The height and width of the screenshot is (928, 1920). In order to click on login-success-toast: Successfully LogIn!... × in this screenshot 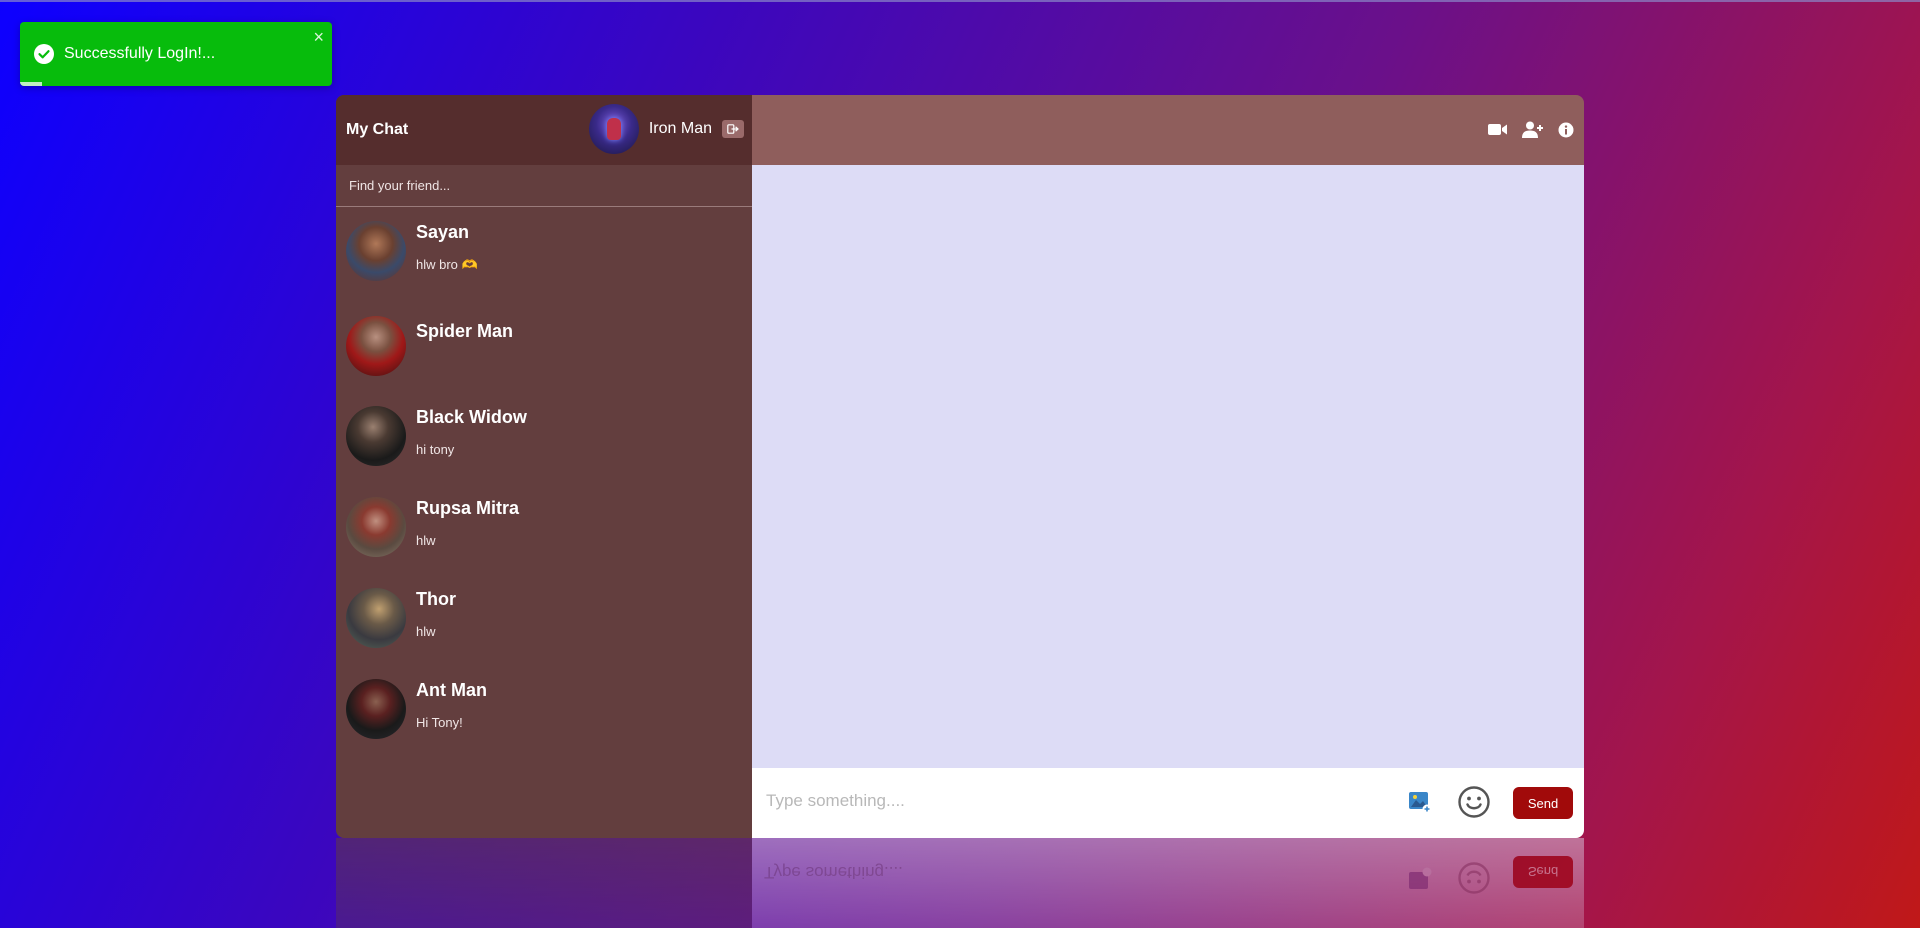, I will do `click(176, 54)`.